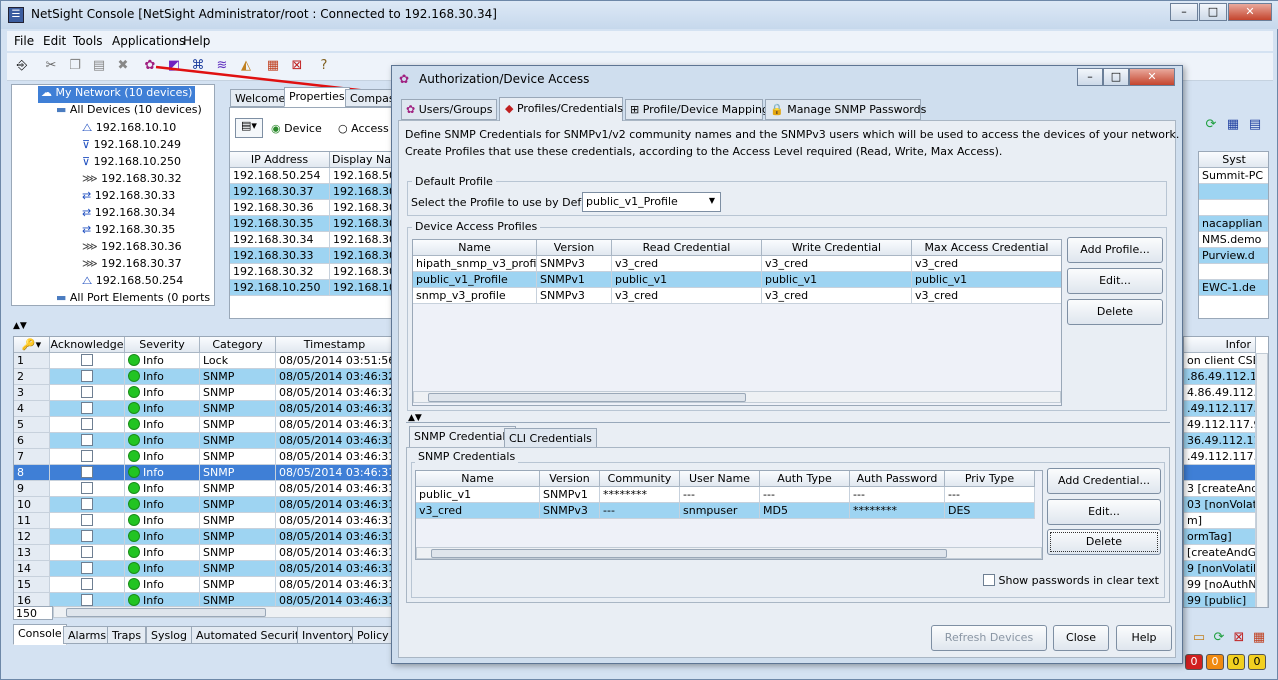  Describe the element at coordinates (574, 264) in the screenshot. I see `profile-cell: SNMPv3` at that location.